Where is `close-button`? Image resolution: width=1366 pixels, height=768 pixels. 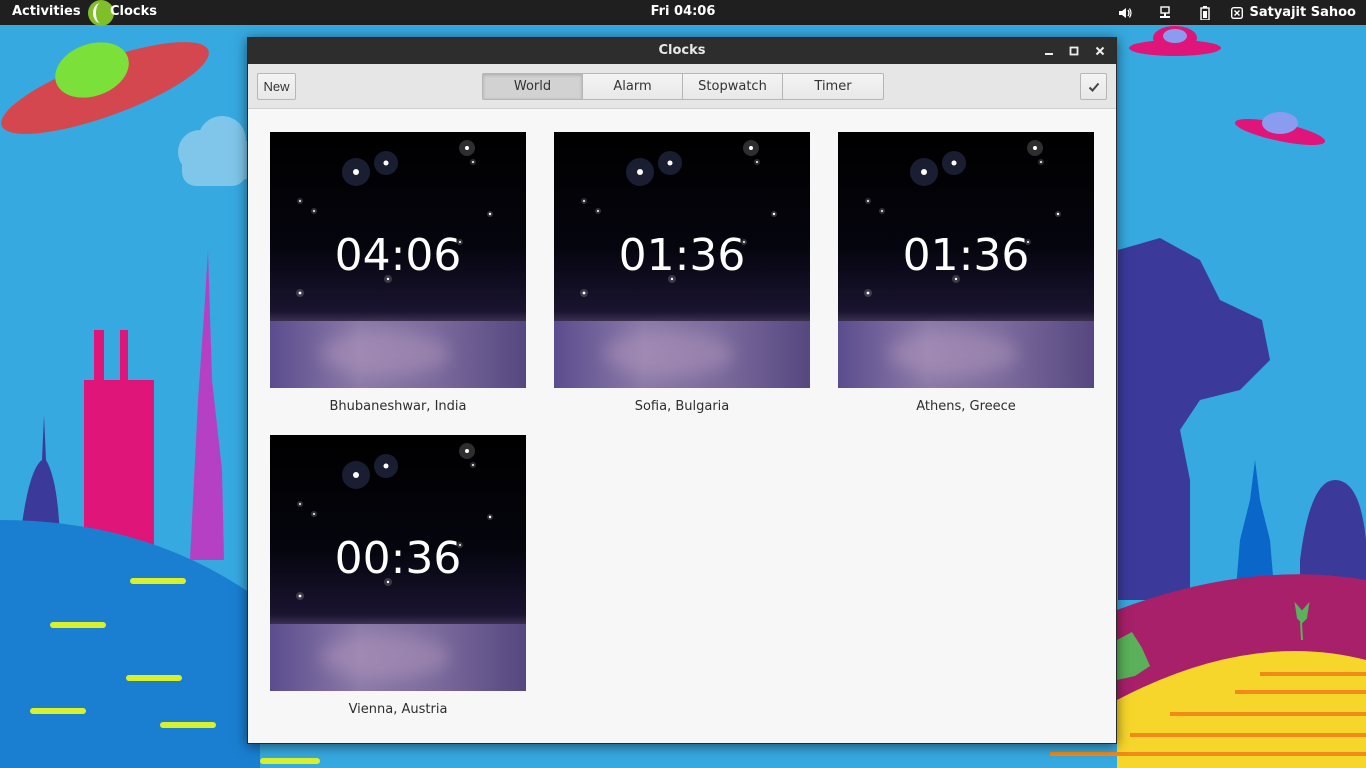
close-button is located at coordinates (1100, 51).